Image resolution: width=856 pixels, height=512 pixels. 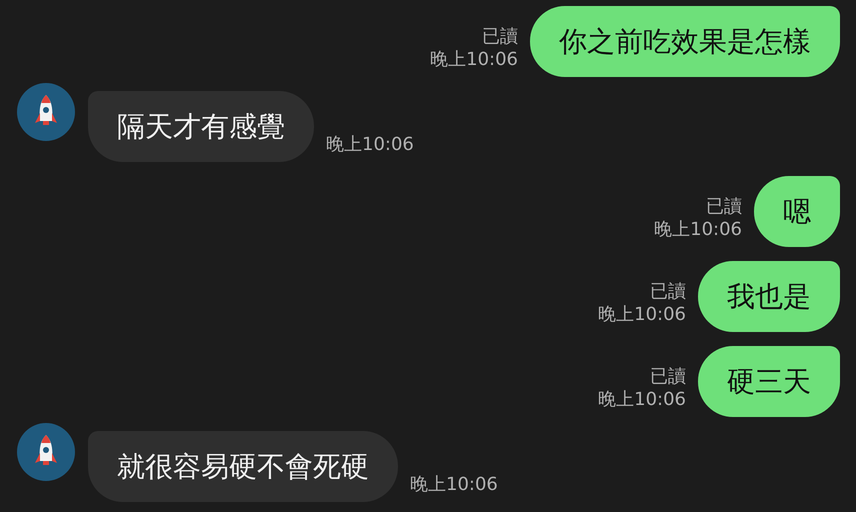 What do you see at coordinates (797, 211) in the screenshot?
I see `chat-bubble: 嗯` at bounding box center [797, 211].